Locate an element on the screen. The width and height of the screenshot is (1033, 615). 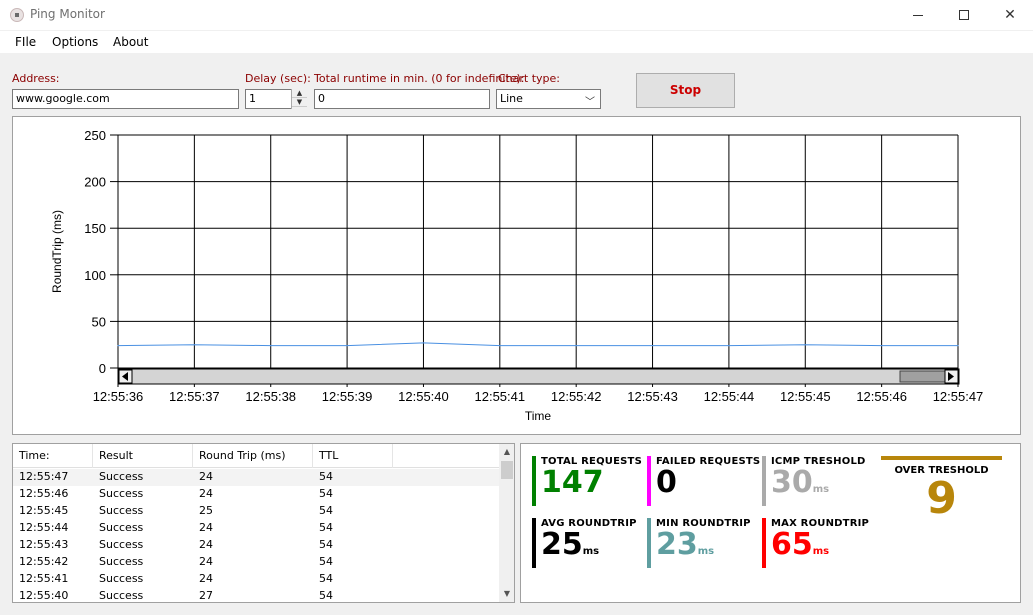
stat-value: 65ms is located at coordinates (800, 544).